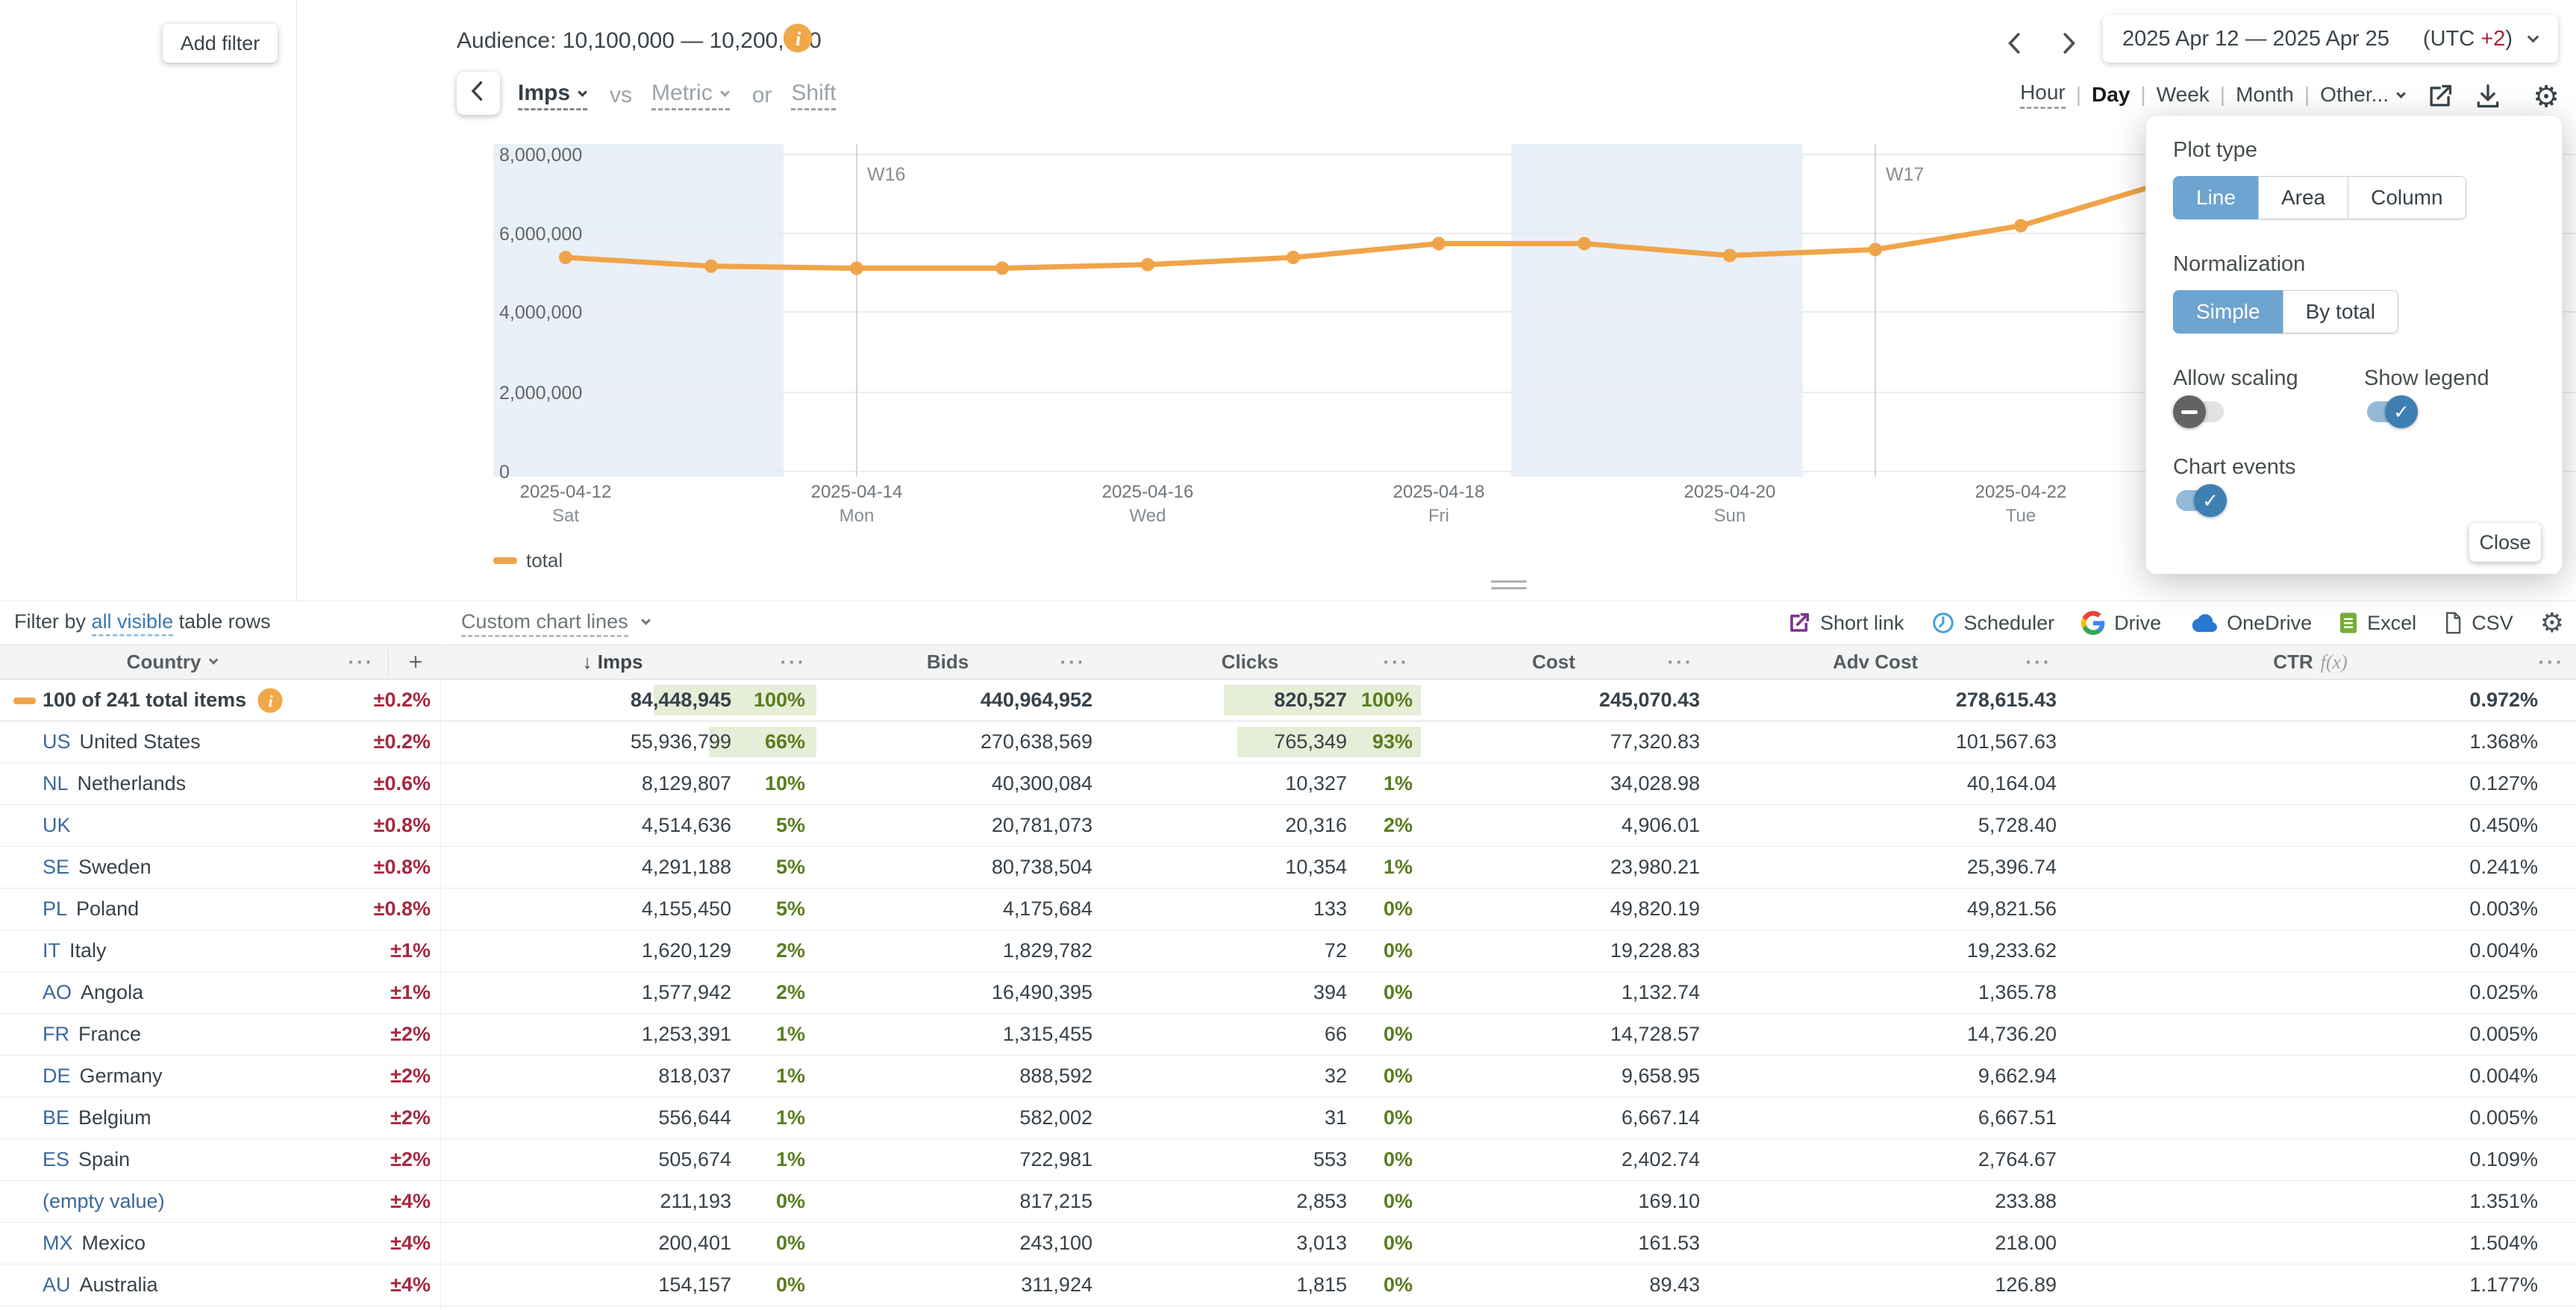  I want to click on imps-cell: 556,644, so click(694, 1117).